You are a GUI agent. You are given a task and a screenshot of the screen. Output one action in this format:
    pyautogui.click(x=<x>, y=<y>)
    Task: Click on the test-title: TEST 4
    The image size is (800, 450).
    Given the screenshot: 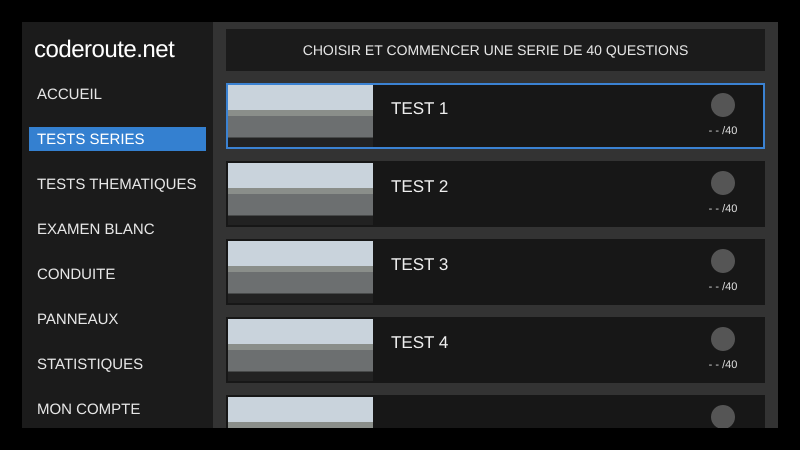 What is the action you would take?
    pyautogui.click(x=420, y=343)
    